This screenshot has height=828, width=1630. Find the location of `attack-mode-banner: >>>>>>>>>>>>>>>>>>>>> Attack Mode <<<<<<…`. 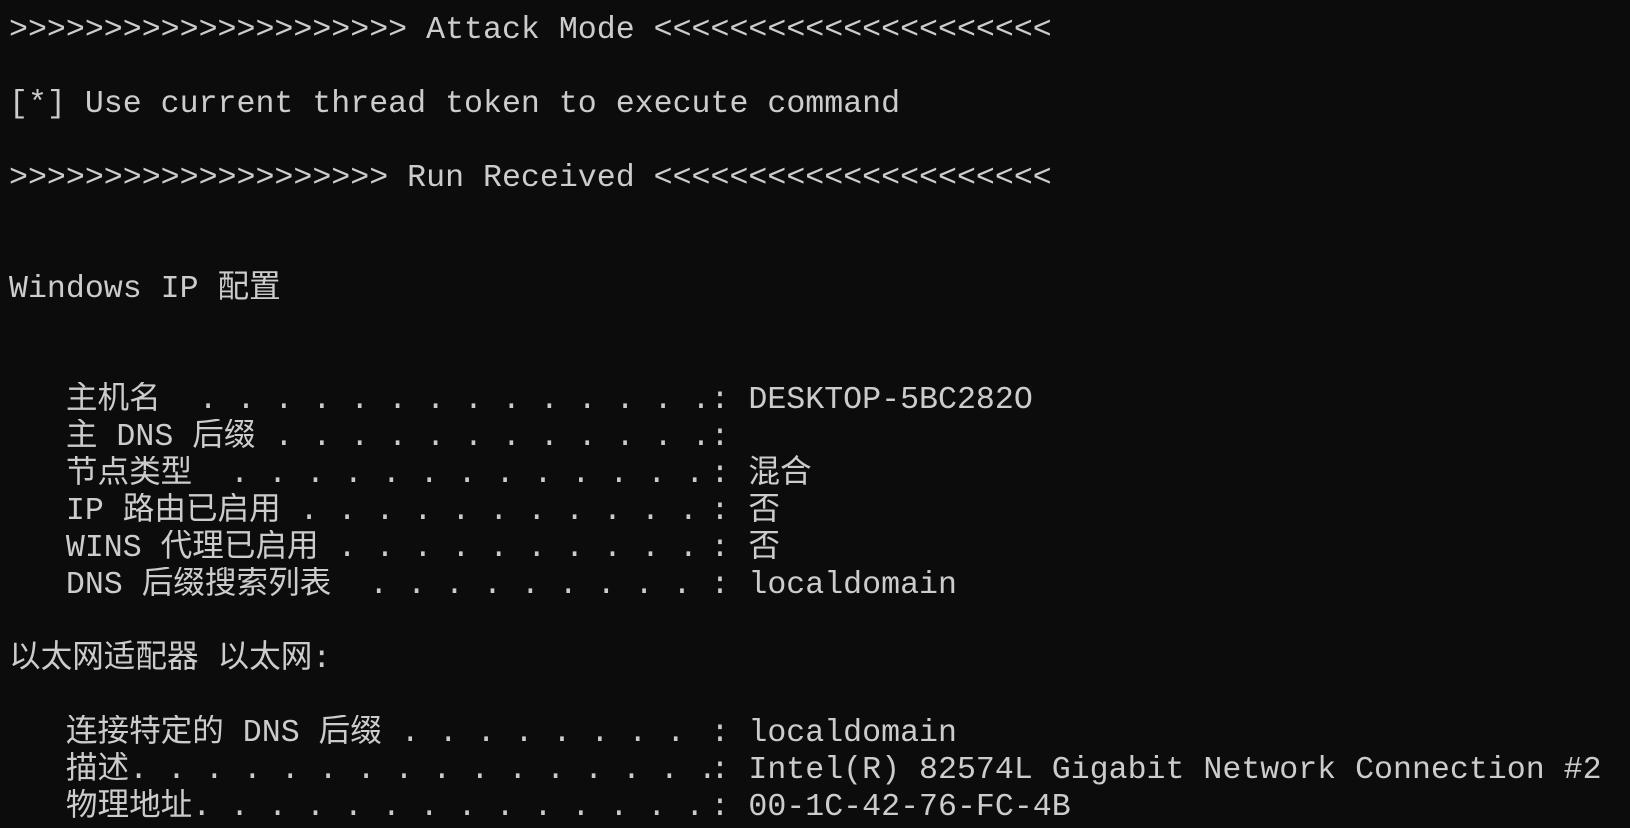

attack-mode-banner: >>>>>>>>>>>>>>>>>>>>> Attack Mode <<<<<<… is located at coordinates (530, 30).